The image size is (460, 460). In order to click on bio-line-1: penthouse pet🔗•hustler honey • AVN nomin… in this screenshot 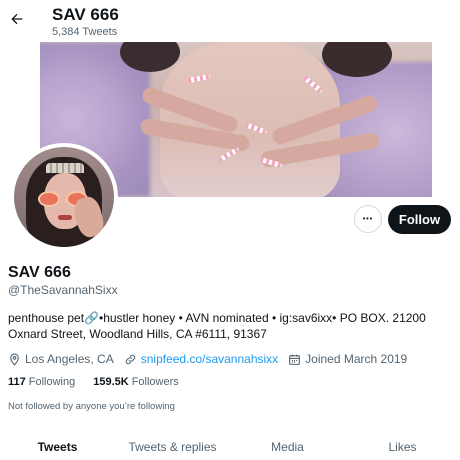, I will do `click(217, 318)`.